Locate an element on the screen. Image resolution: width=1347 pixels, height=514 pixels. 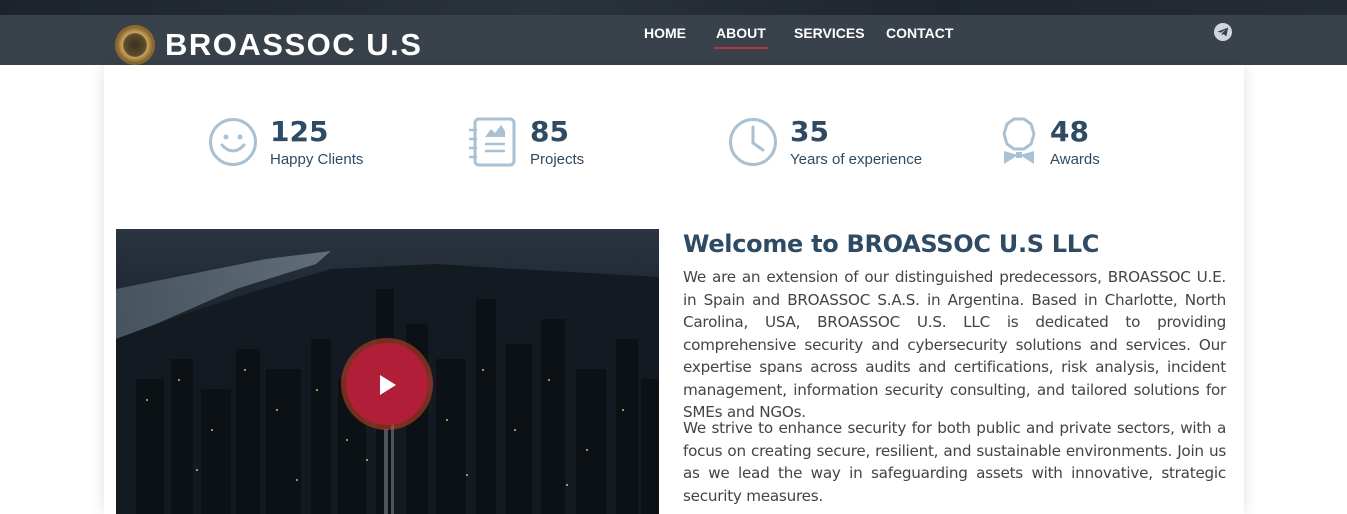
nav-contact: CONTACT is located at coordinates (919, 40).